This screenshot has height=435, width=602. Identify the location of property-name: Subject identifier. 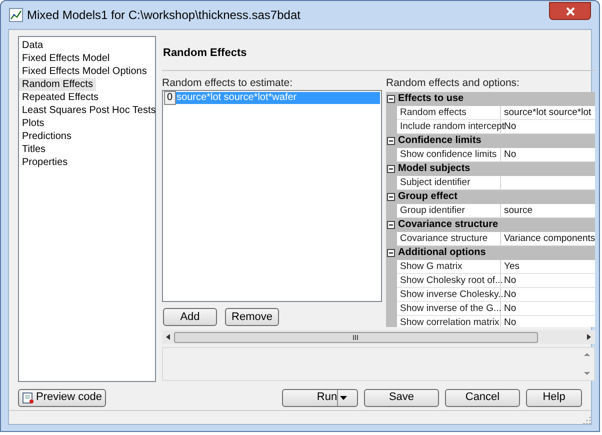
(449, 182).